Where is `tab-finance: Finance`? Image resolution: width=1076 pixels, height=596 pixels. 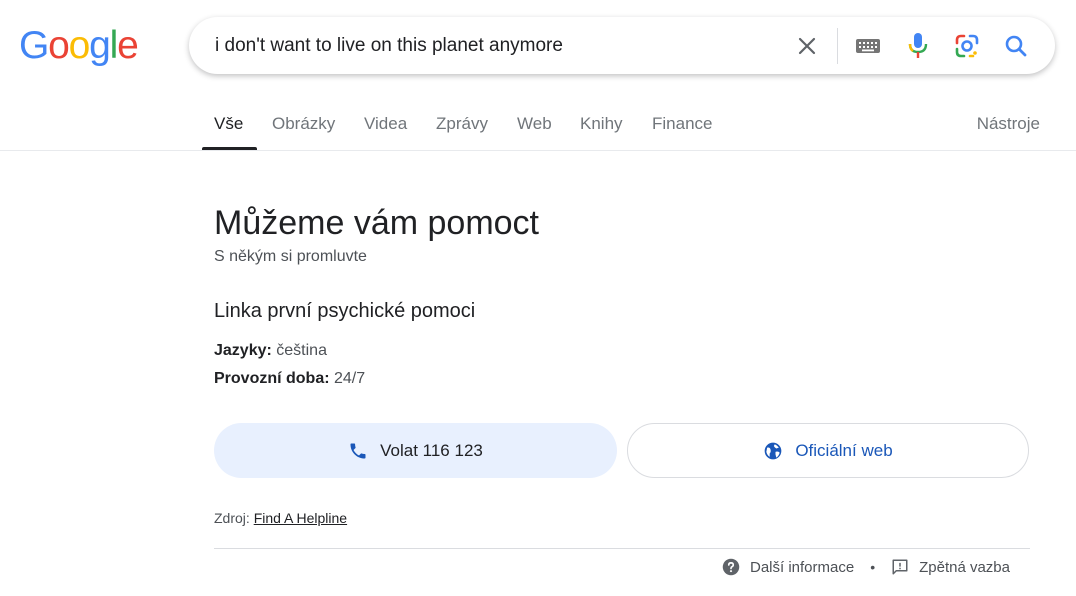
tab-finance: Finance is located at coordinates (682, 124).